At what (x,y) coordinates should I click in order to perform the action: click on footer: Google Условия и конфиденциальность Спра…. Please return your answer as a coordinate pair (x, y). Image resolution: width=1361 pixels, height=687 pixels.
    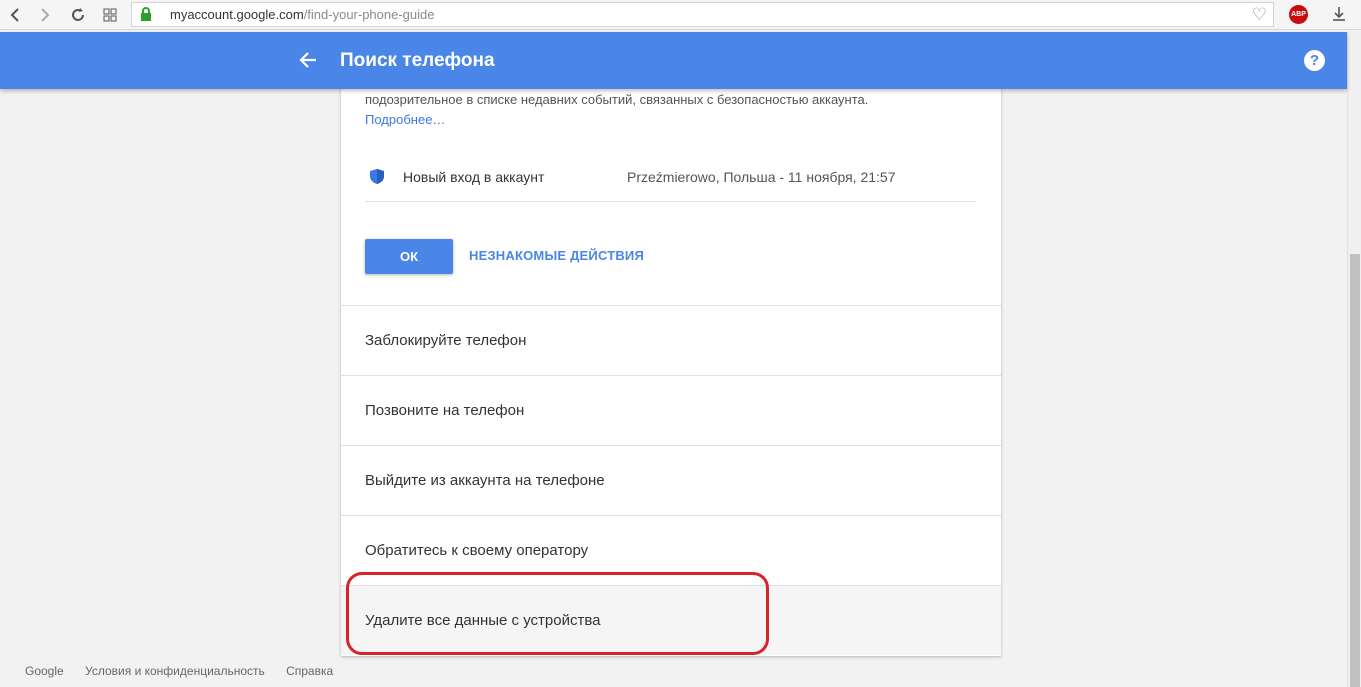
    Looking at the image, I should click on (188, 671).